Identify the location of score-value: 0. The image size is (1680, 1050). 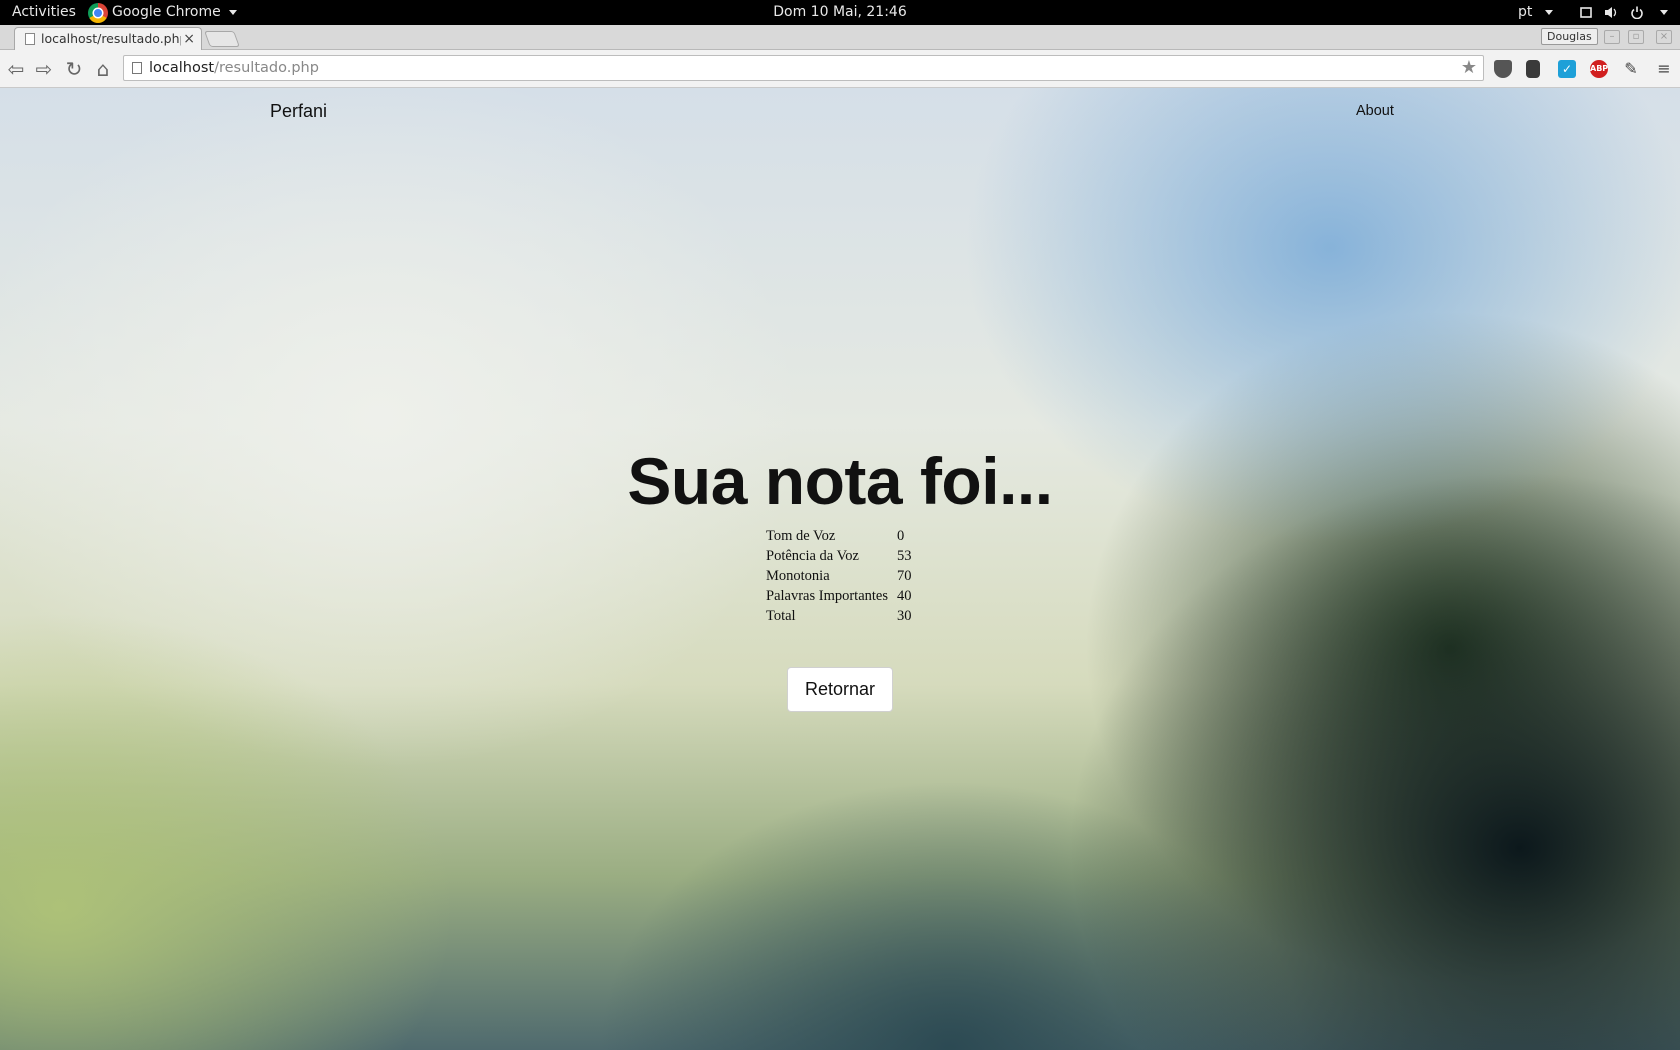
(901, 536).